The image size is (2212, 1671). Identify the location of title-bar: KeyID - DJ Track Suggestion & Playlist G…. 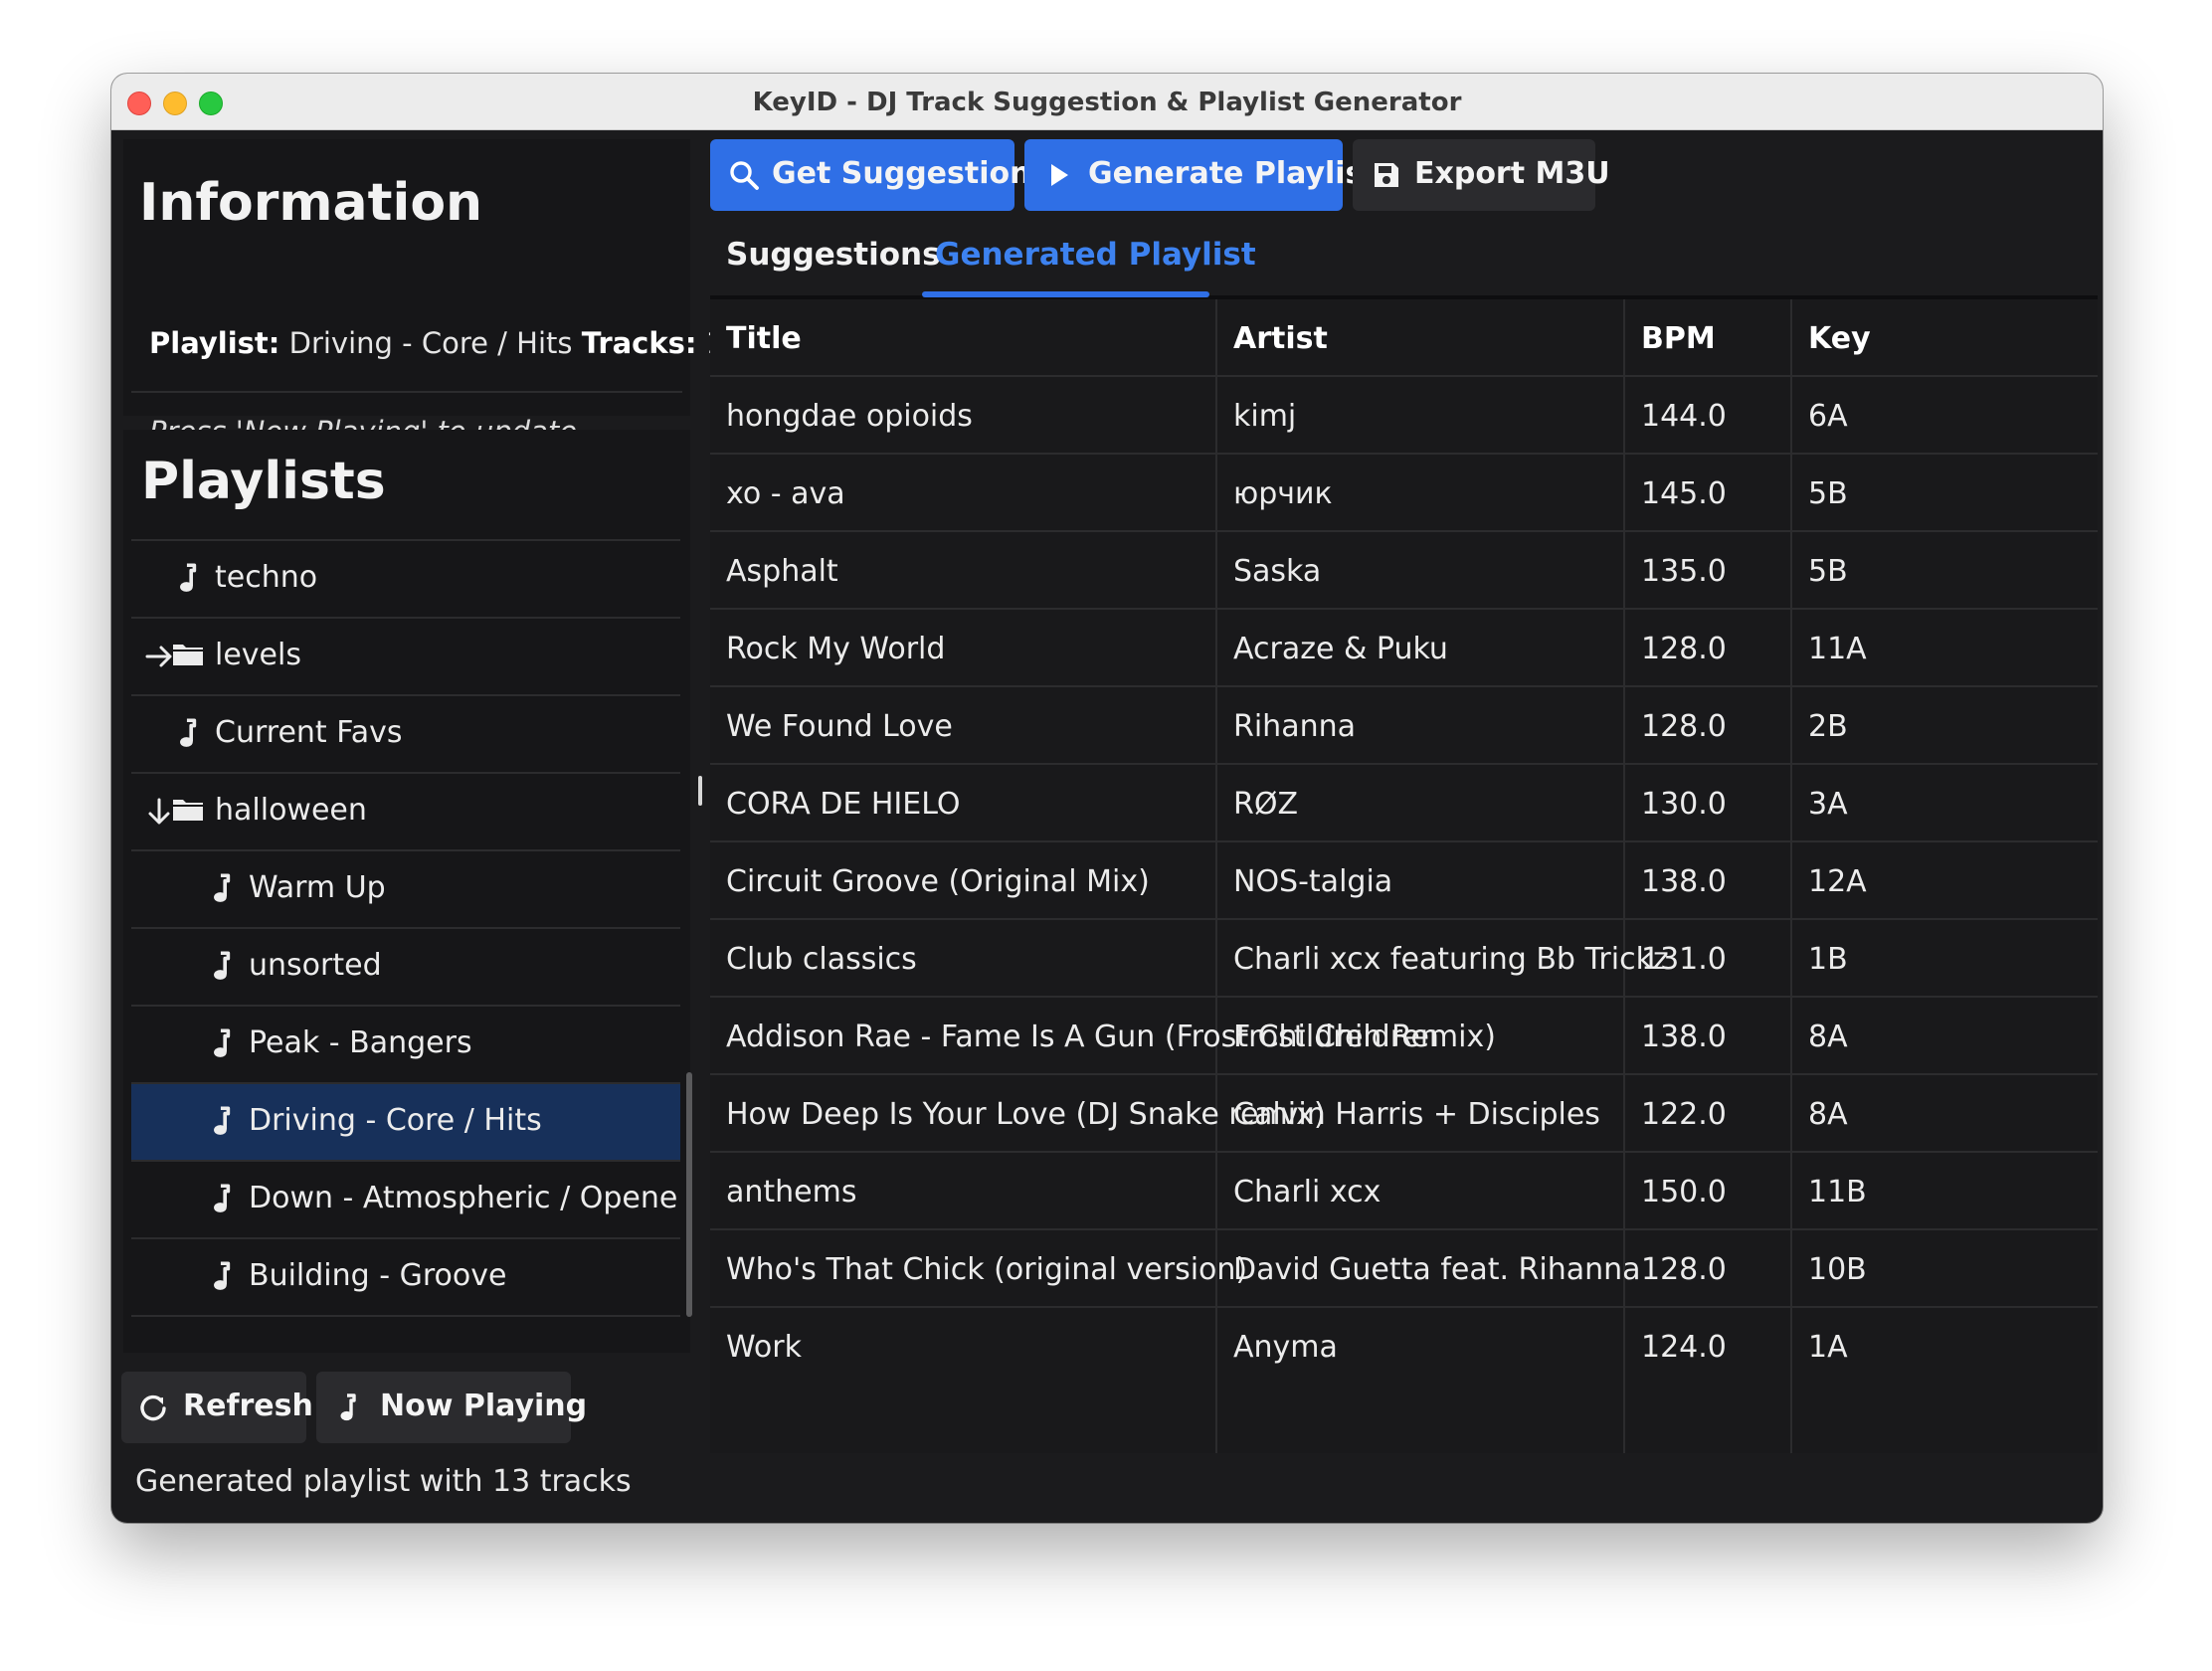
(1107, 102).